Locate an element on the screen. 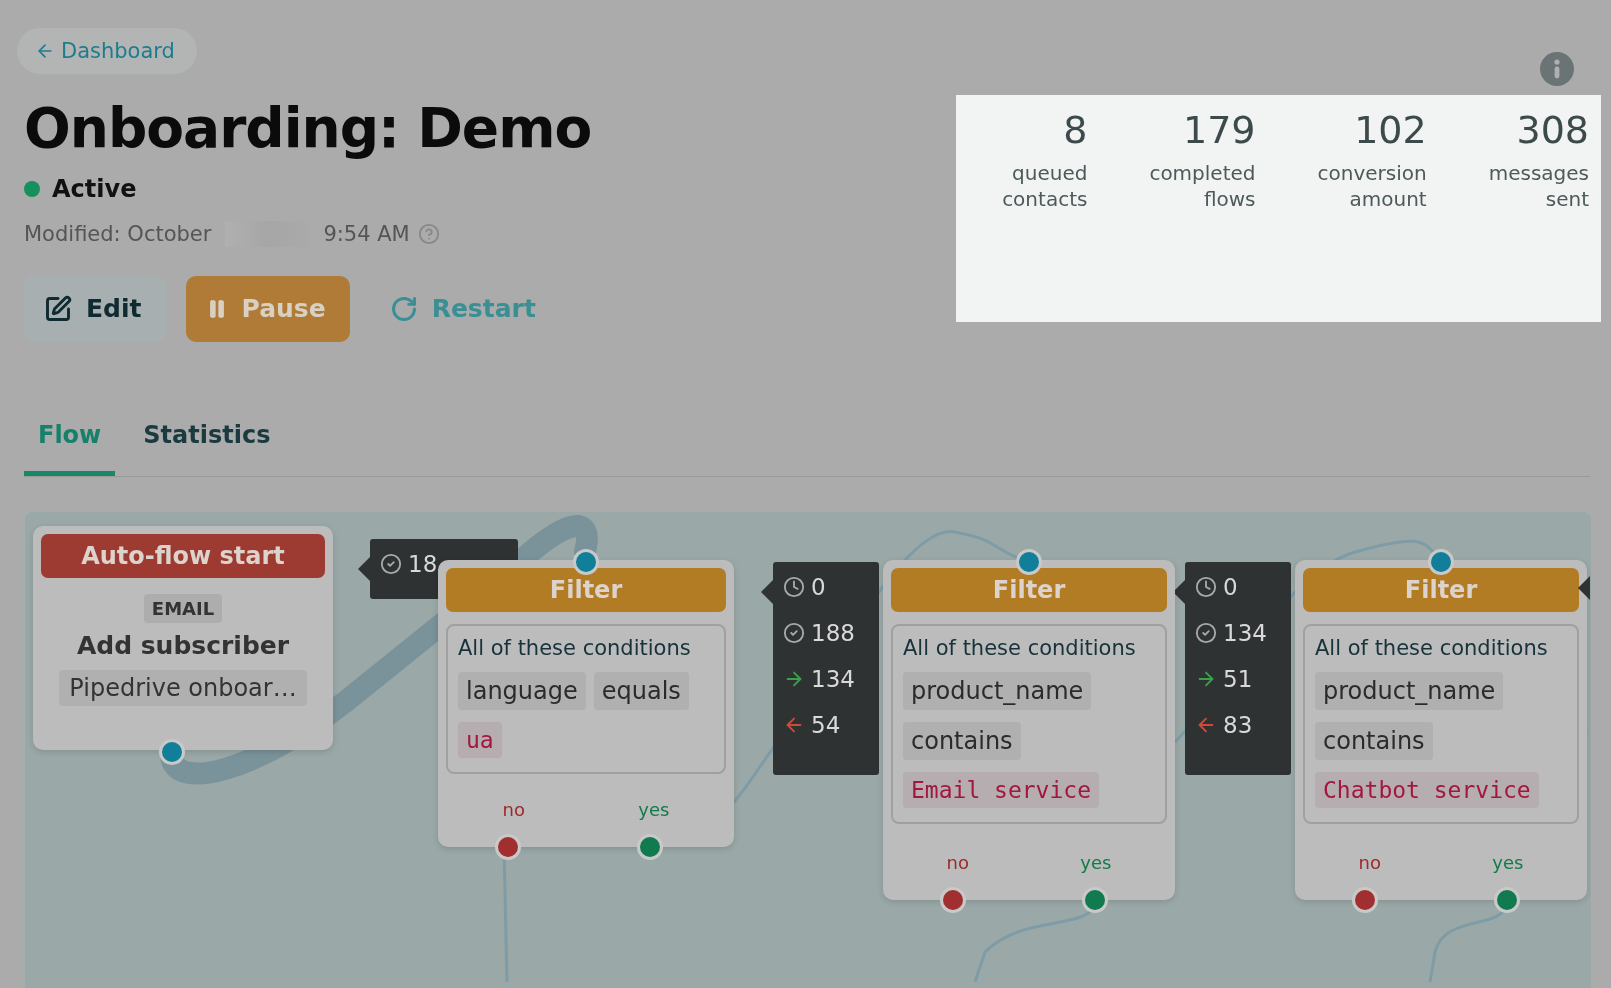  counter-value: 188 is located at coordinates (833, 632).